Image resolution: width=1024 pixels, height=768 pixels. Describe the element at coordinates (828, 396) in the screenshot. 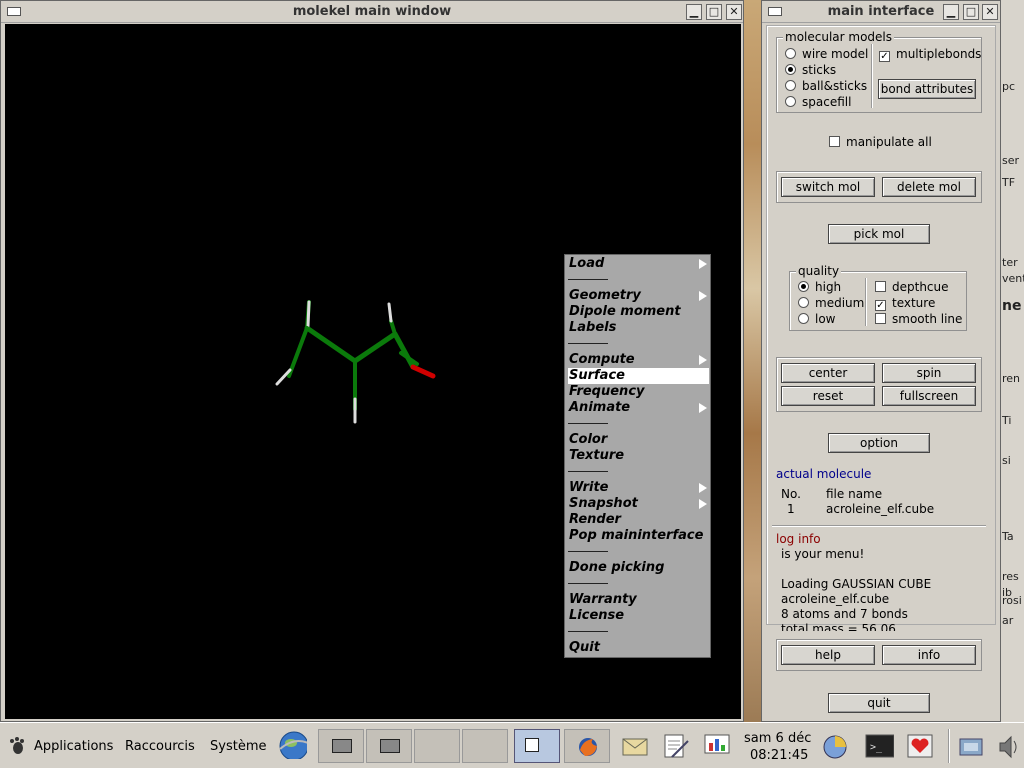

I see `reset-button: reset` at that location.